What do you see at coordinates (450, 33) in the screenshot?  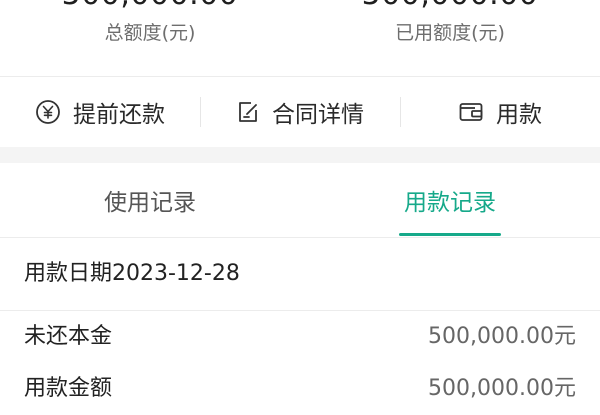 I see `used-credit-label: 已用额度(元)` at bounding box center [450, 33].